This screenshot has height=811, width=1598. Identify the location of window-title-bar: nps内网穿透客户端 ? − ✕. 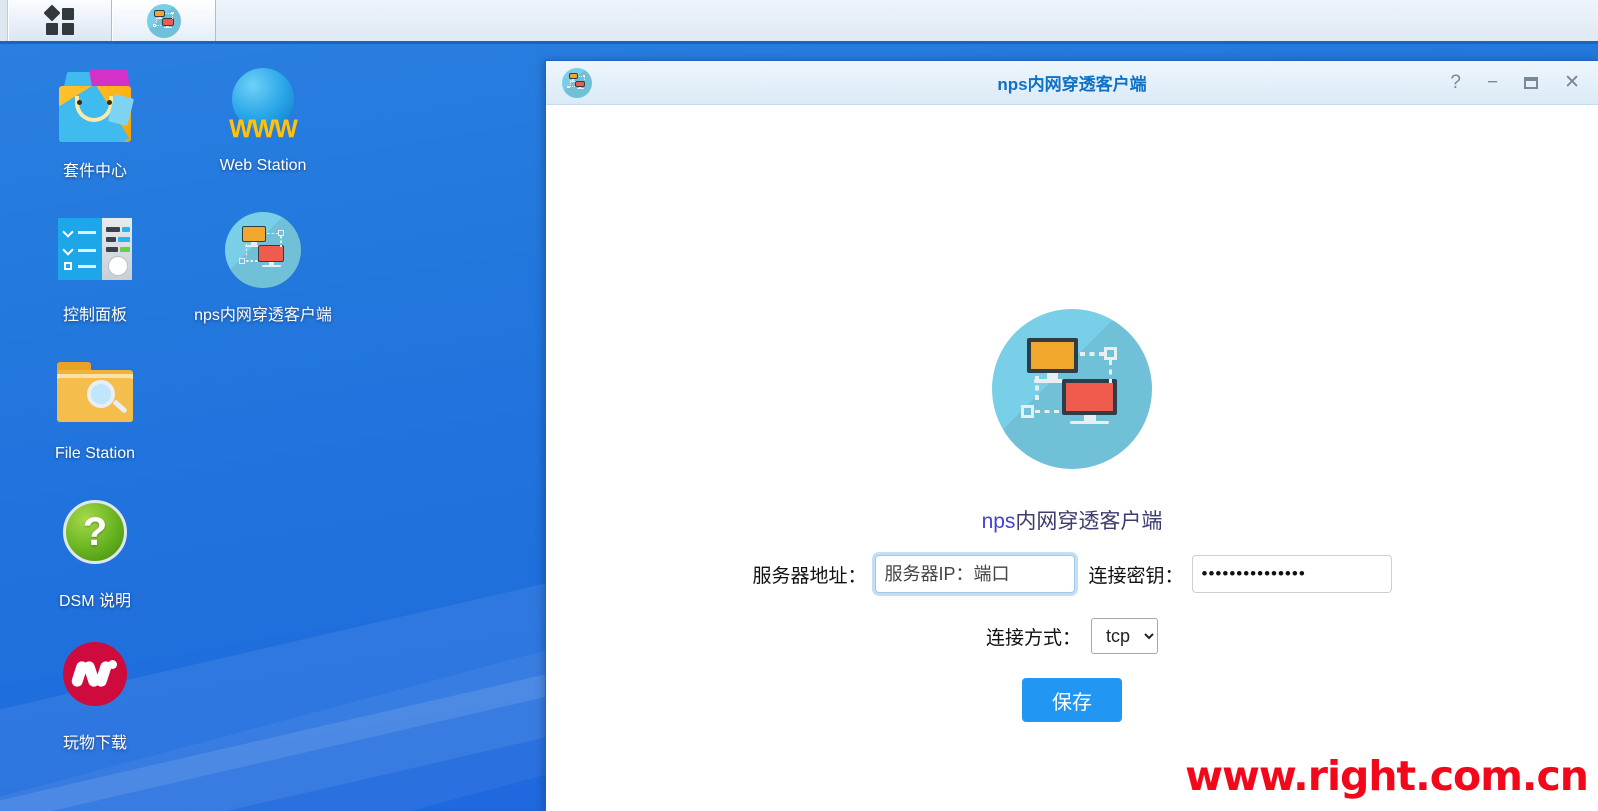
(1072, 83).